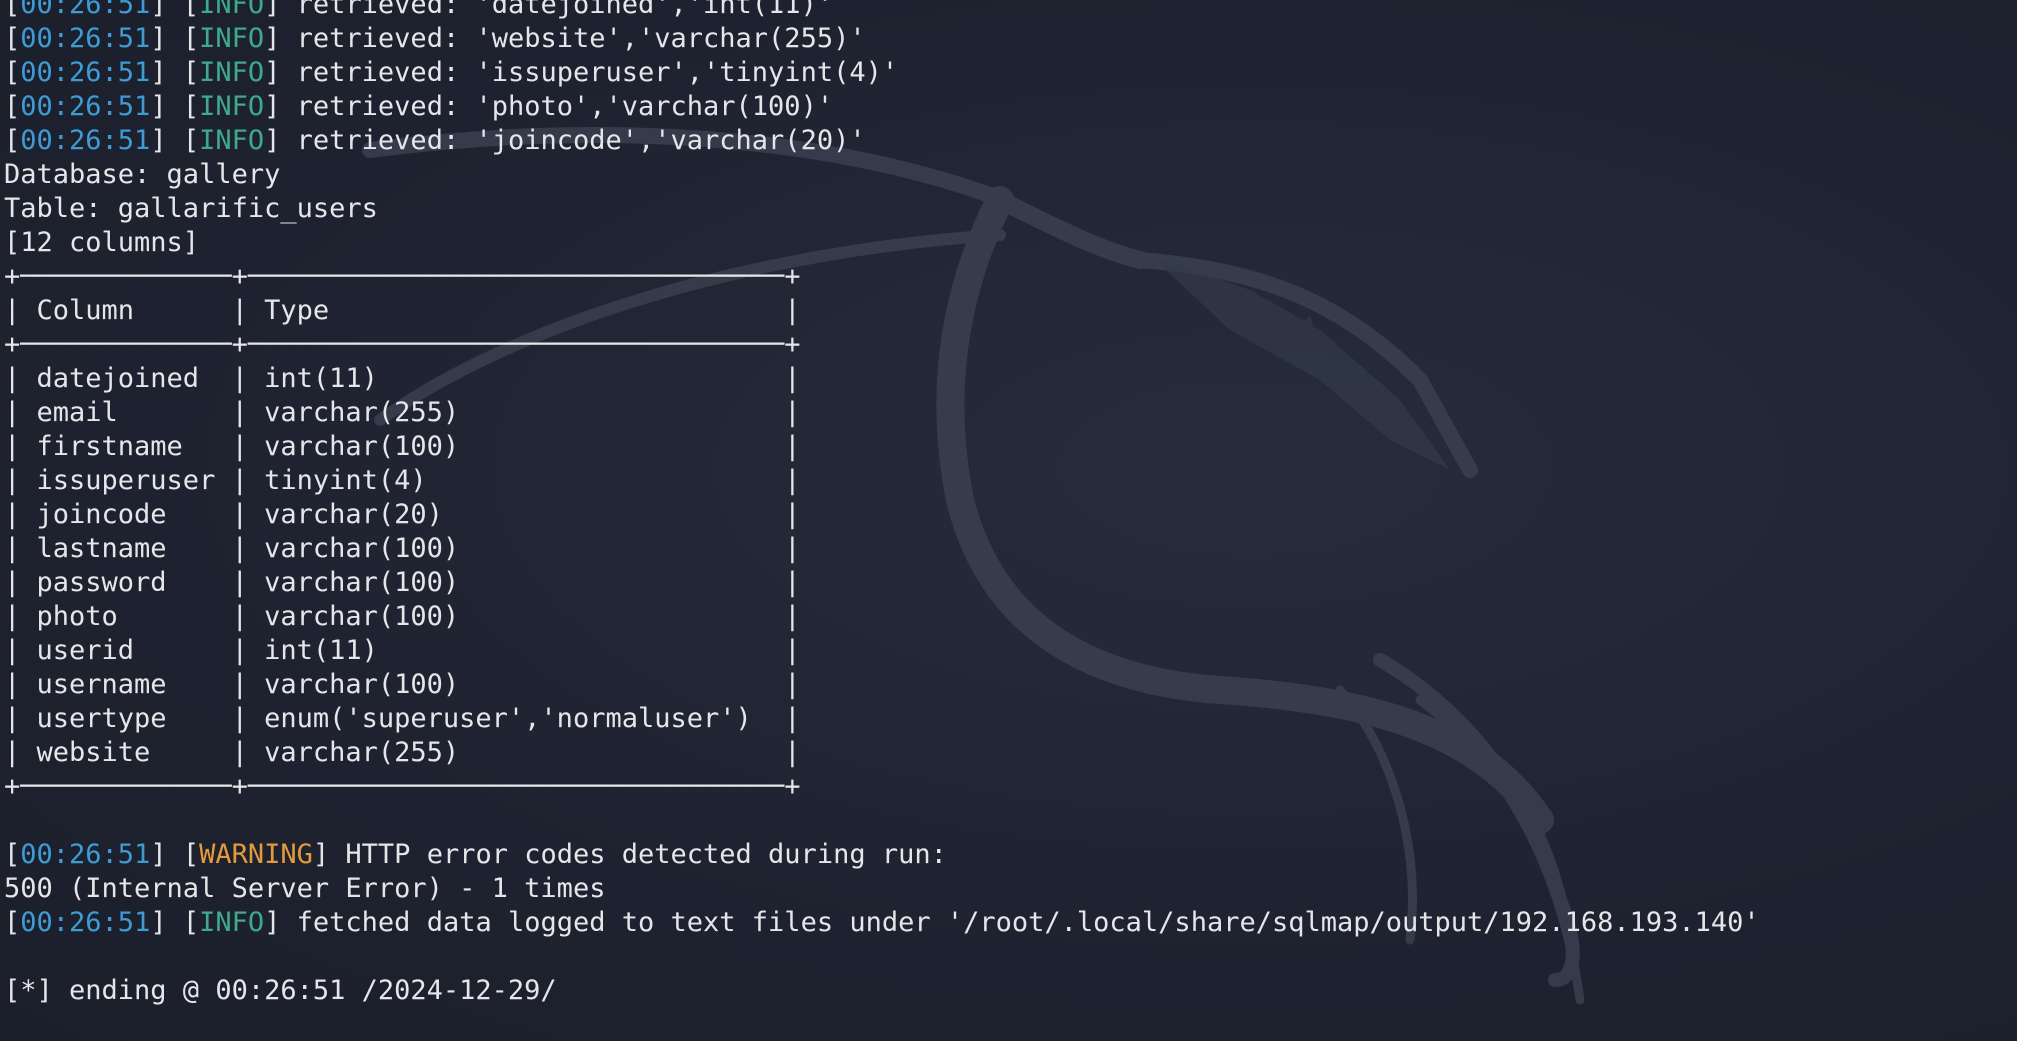  Describe the element at coordinates (402, 310) in the screenshot. I see `table-row: | Column | Type |` at that location.